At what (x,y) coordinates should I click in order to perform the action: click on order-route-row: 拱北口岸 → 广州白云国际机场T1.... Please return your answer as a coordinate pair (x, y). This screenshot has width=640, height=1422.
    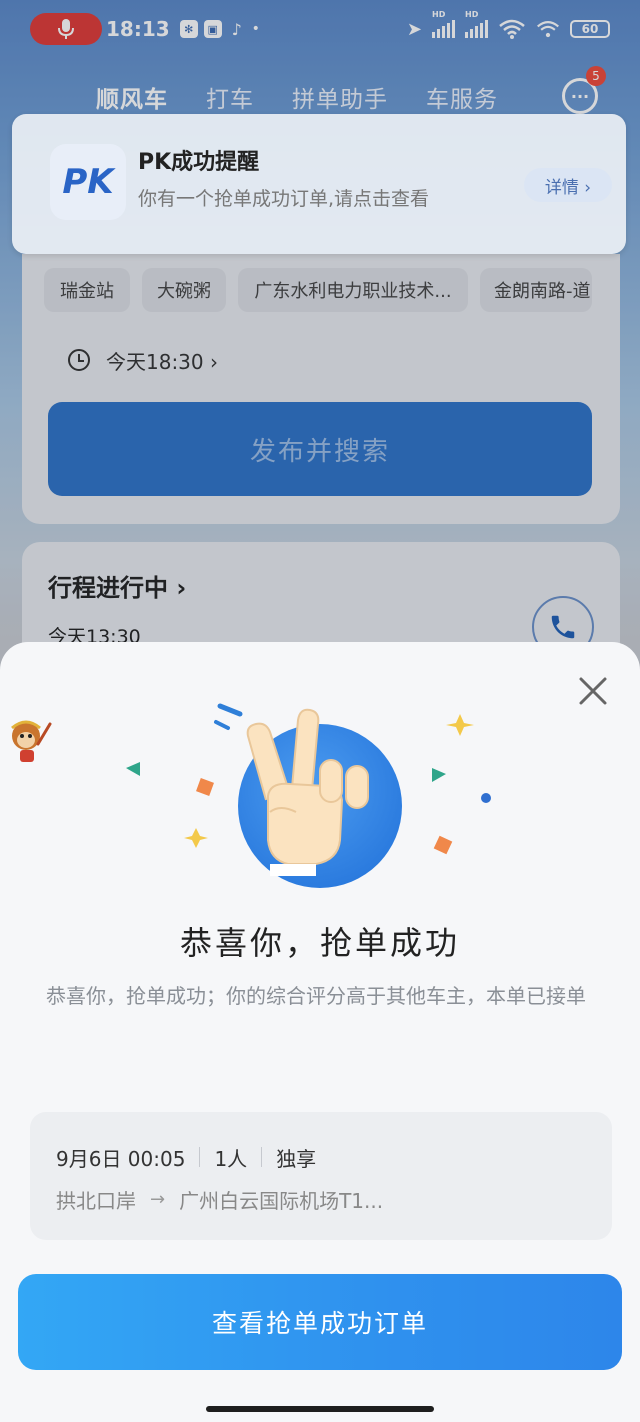
    Looking at the image, I should click on (219, 1199).